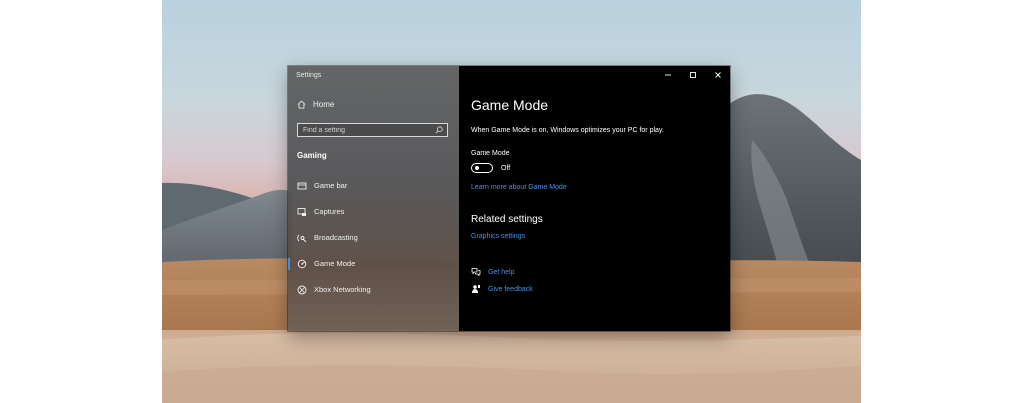  I want to click on minimize-icon, so click(668, 75).